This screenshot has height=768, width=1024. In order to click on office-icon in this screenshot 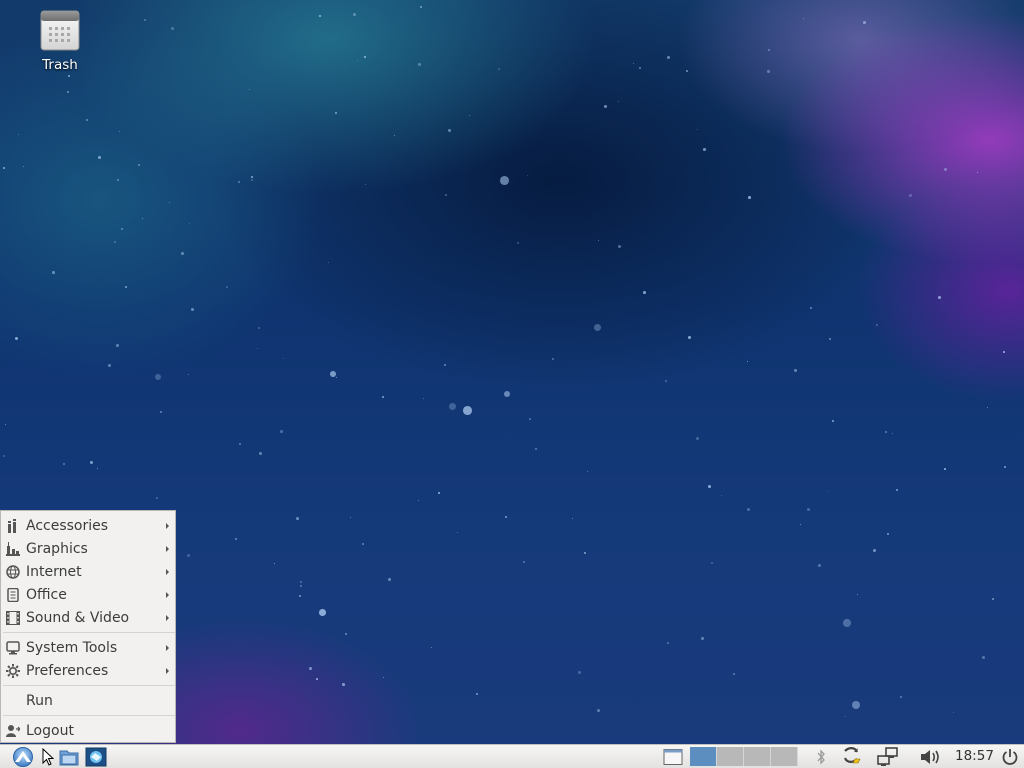, I will do `click(13, 595)`.